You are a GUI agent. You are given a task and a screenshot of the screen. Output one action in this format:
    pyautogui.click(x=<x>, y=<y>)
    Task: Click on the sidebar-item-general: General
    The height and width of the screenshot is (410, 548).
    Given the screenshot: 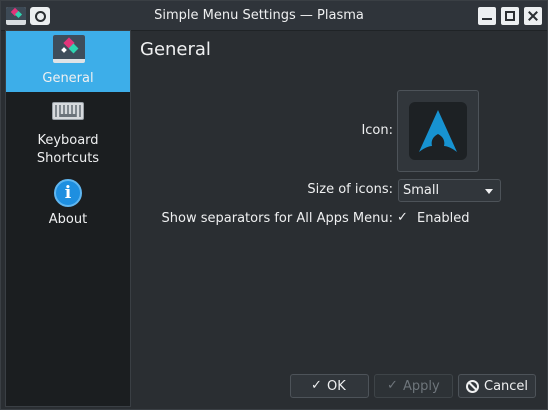 What is the action you would take?
    pyautogui.click(x=68, y=61)
    